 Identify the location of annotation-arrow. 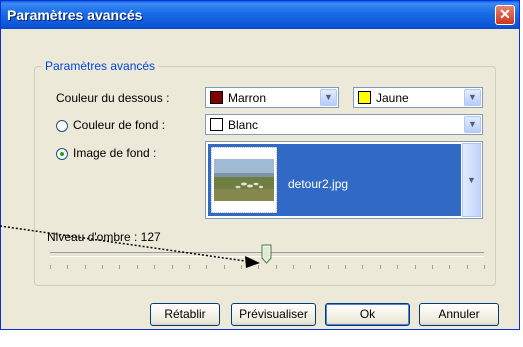
(130, 246).